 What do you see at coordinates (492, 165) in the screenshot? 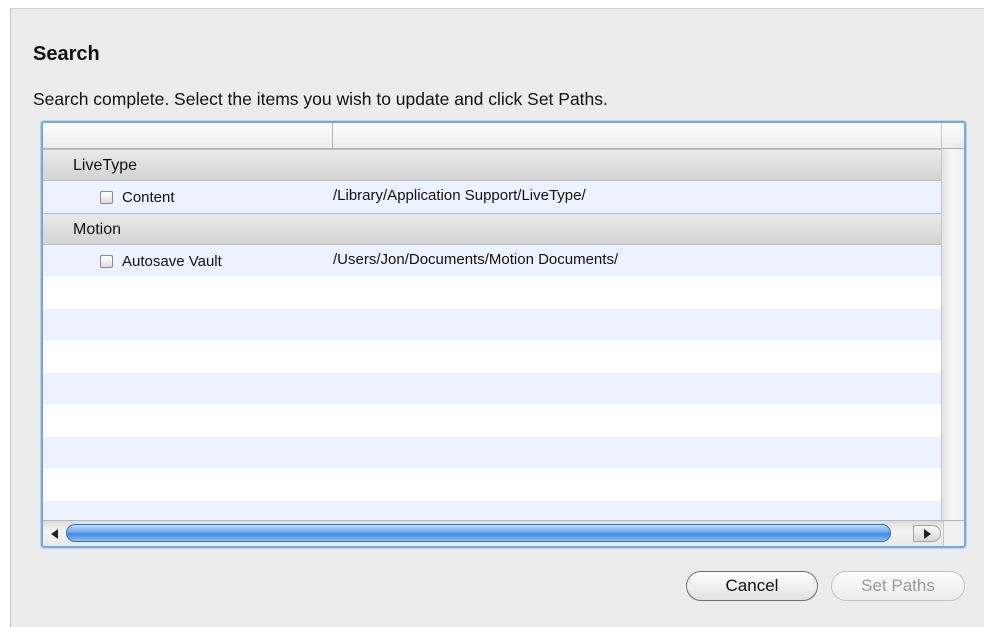
I see `group-row-livetype: LiveType` at bounding box center [492, 165].